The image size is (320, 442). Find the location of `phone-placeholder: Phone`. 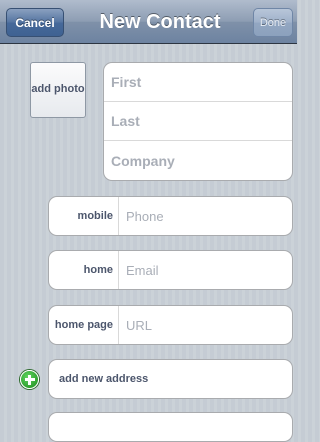

phone-placeholder: Phone is located at coordinates (145, 216).